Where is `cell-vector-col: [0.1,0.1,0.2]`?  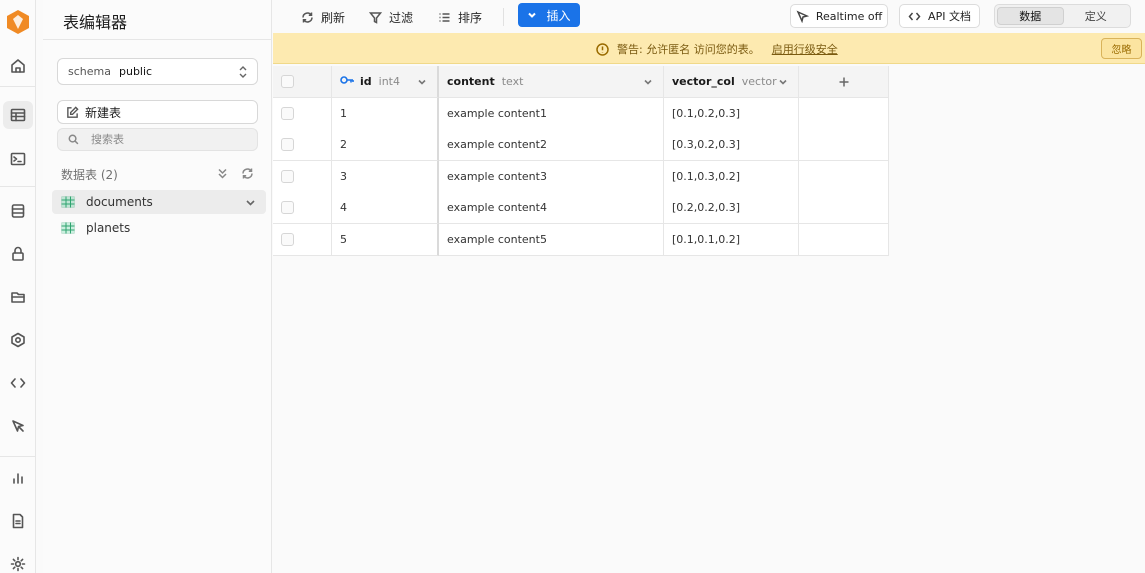
cell-vector-col: [0.1,0.1,0.2] is located at coordinates (731, 240).